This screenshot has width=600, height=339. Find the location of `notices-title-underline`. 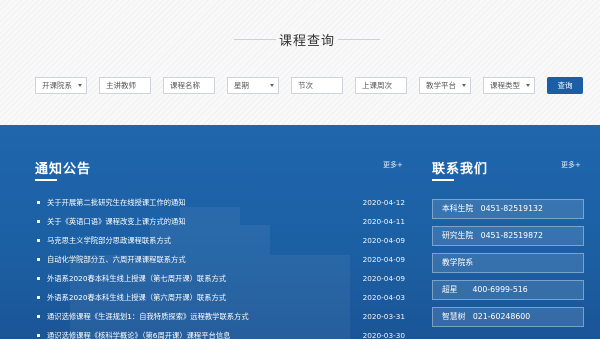

notices-title-underline is located at coordinates (46, 180).